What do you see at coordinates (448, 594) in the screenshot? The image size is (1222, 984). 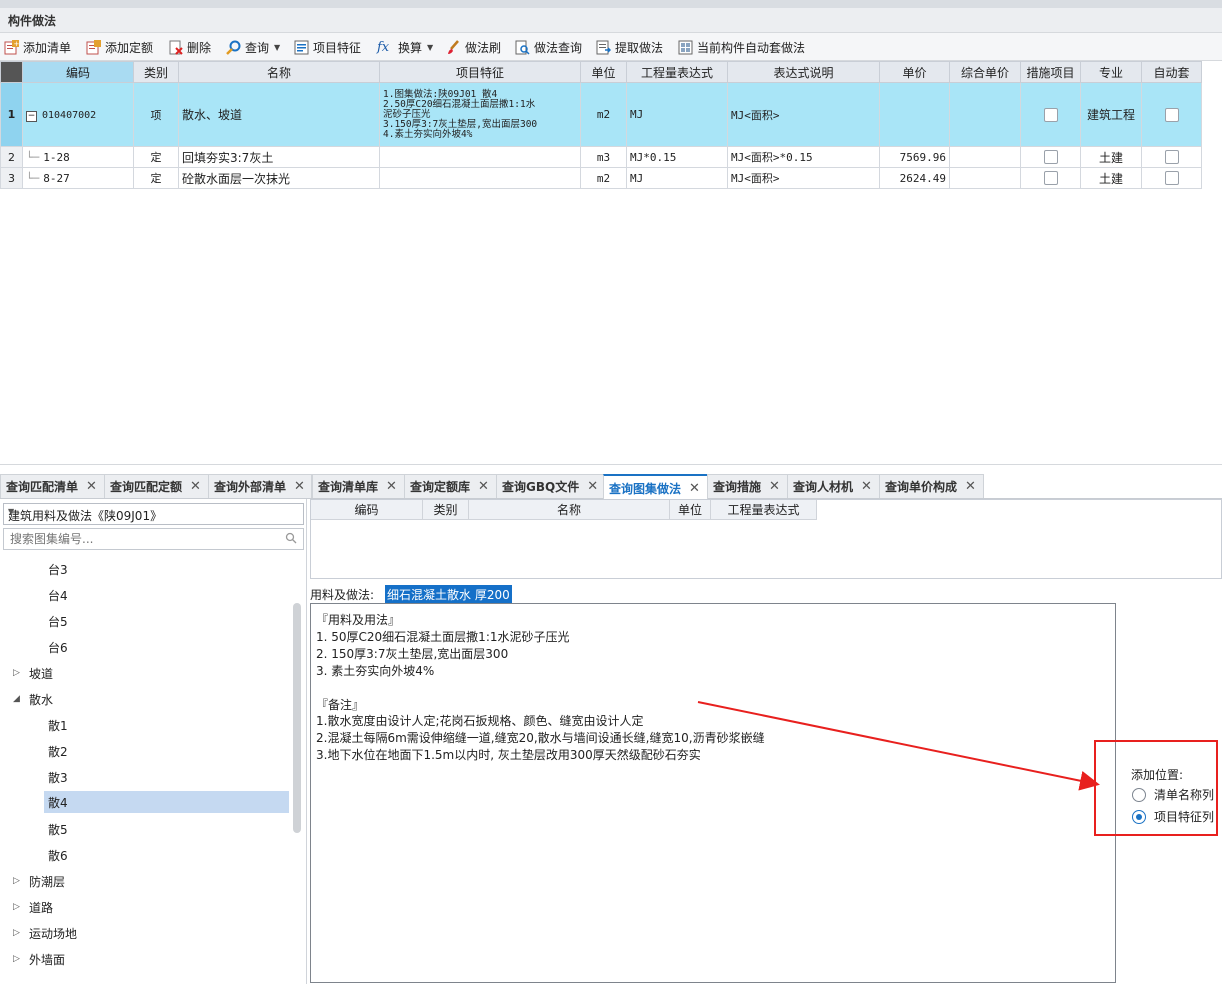 I see `method-name: 细石混凝土散水 厚200` at bounding box center [448, 594].